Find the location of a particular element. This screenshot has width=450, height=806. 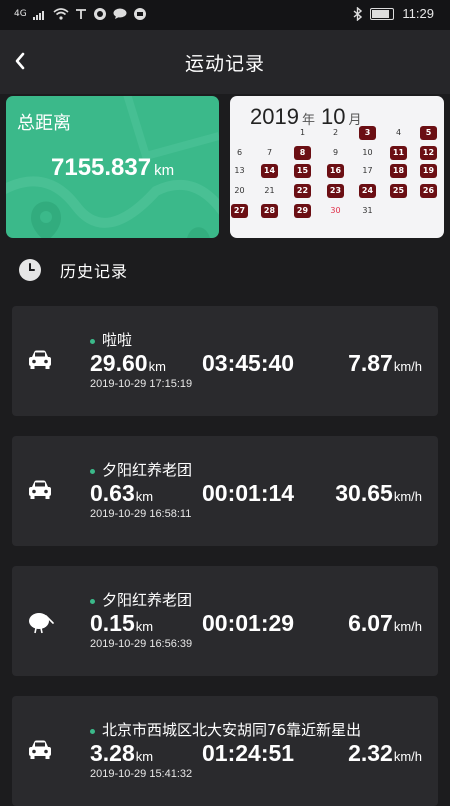

record-distance: 3.28km is located at coordinates (121, 753).